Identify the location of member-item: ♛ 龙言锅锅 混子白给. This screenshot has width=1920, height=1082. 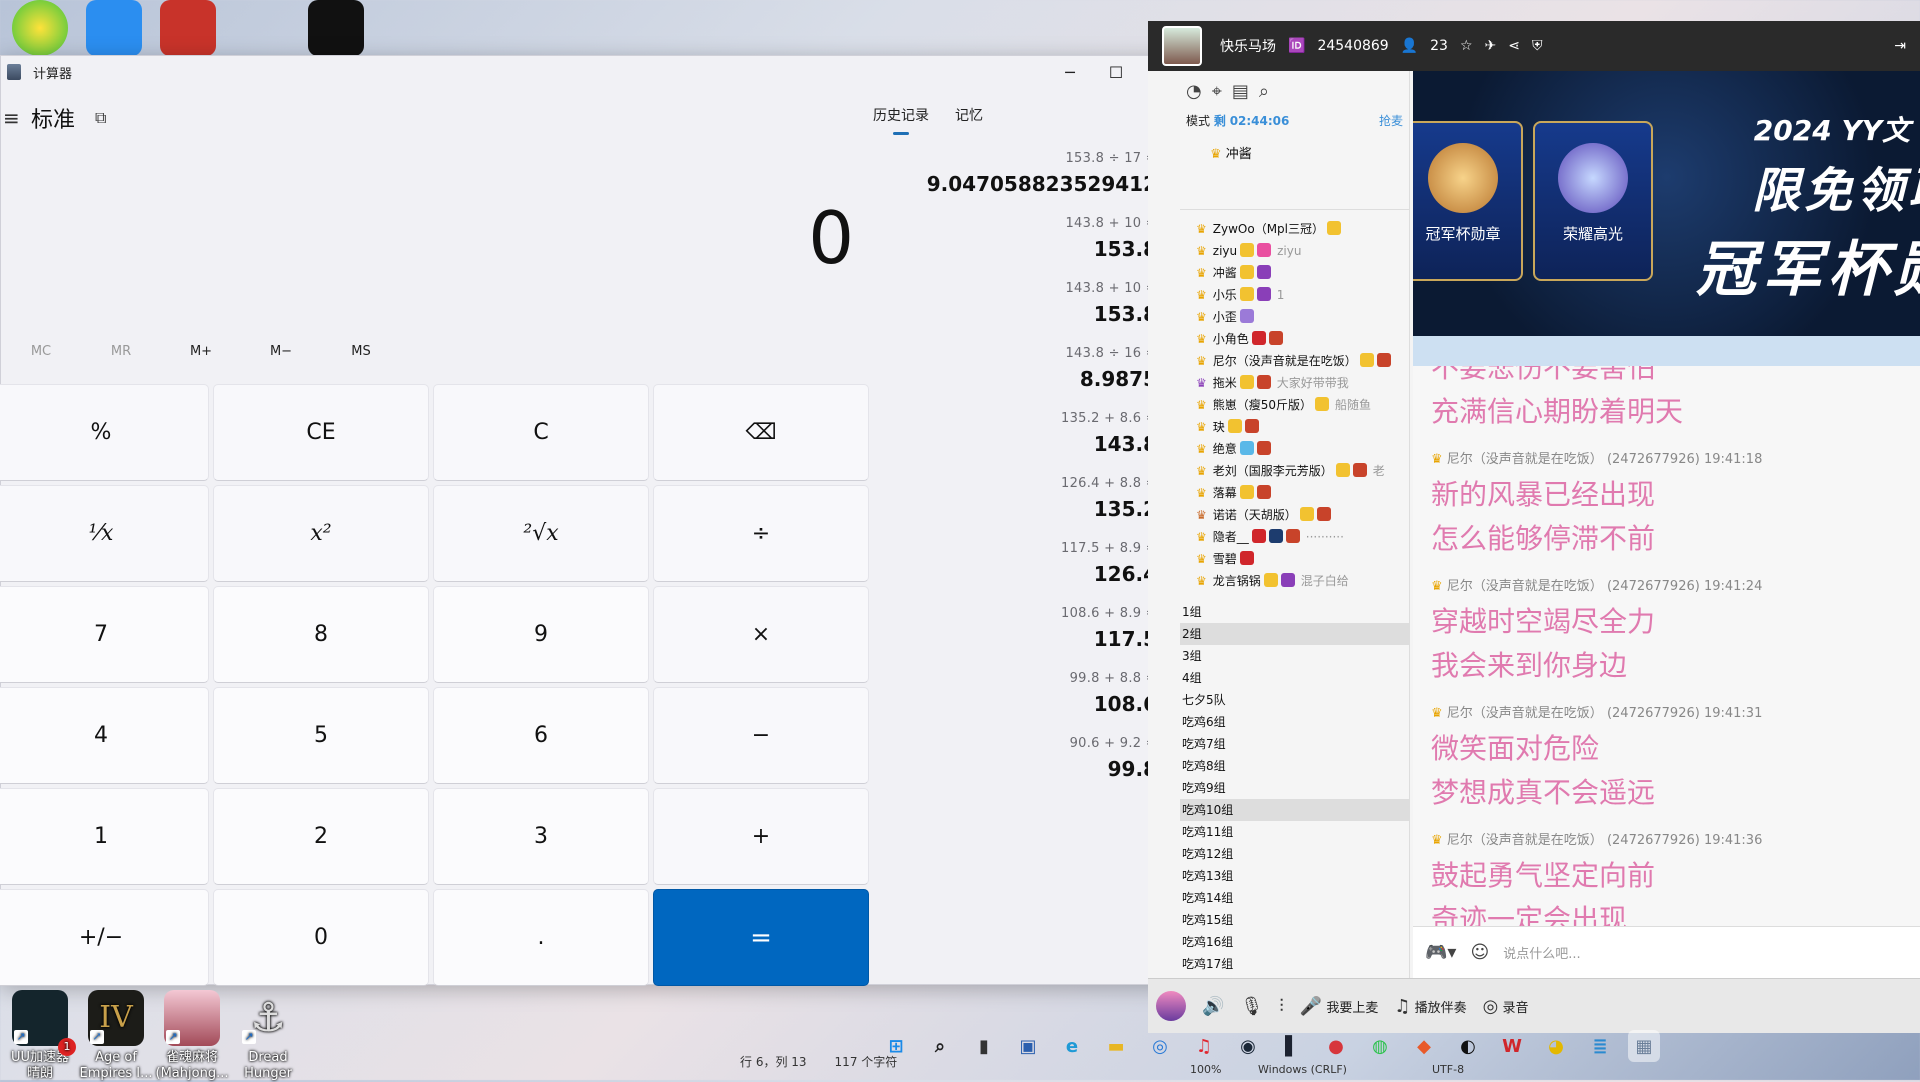
(1294, 581).